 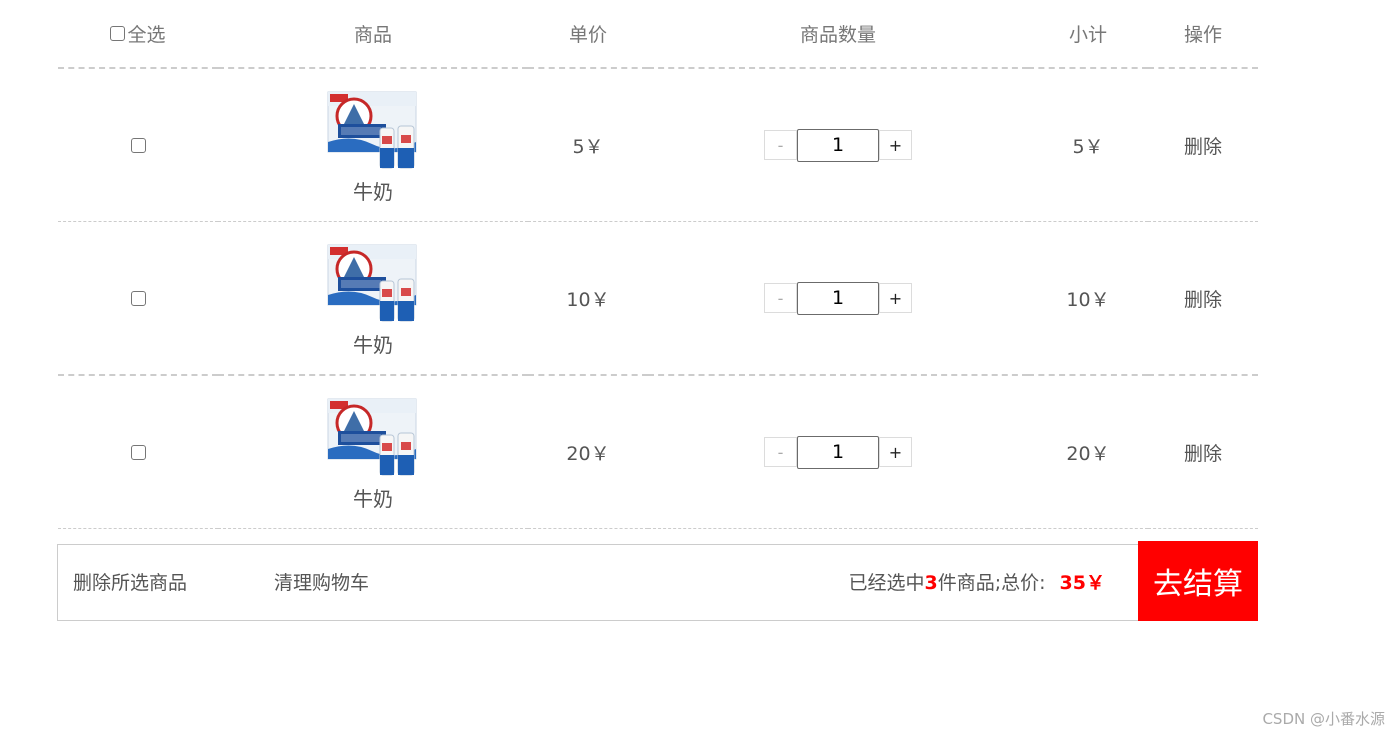 I want to click on header-quantity: 商品数量, so click(x=838, y=34).